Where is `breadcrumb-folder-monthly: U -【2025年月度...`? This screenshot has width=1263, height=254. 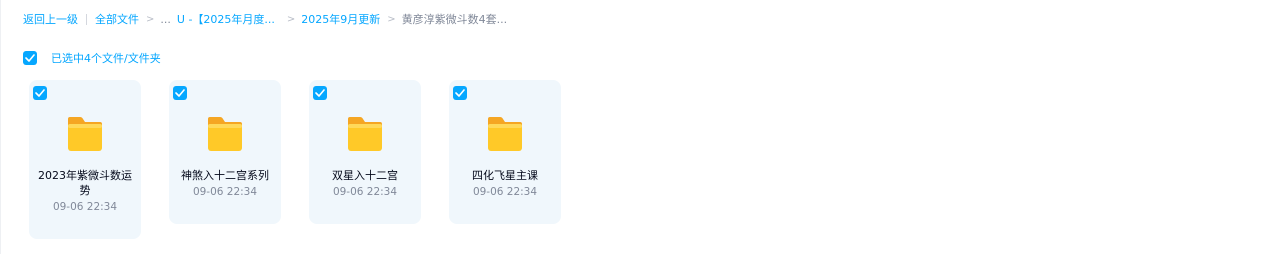
breadcrumb-folder-monthly: U -【2025年月度... is located at coordinates (226, 19).